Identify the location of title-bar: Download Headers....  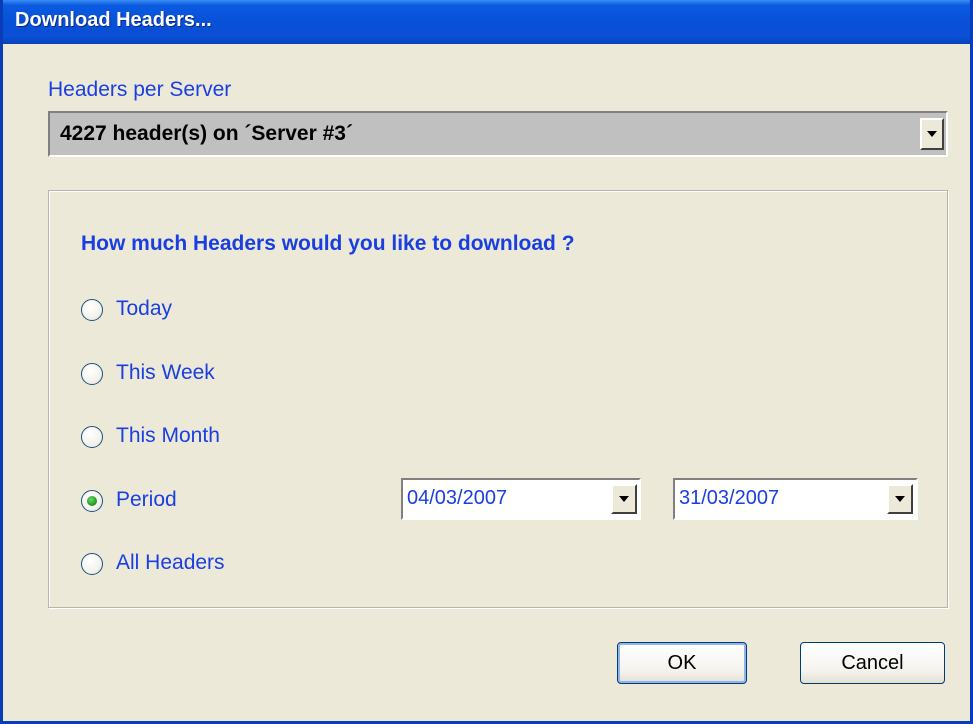
(486, 22).